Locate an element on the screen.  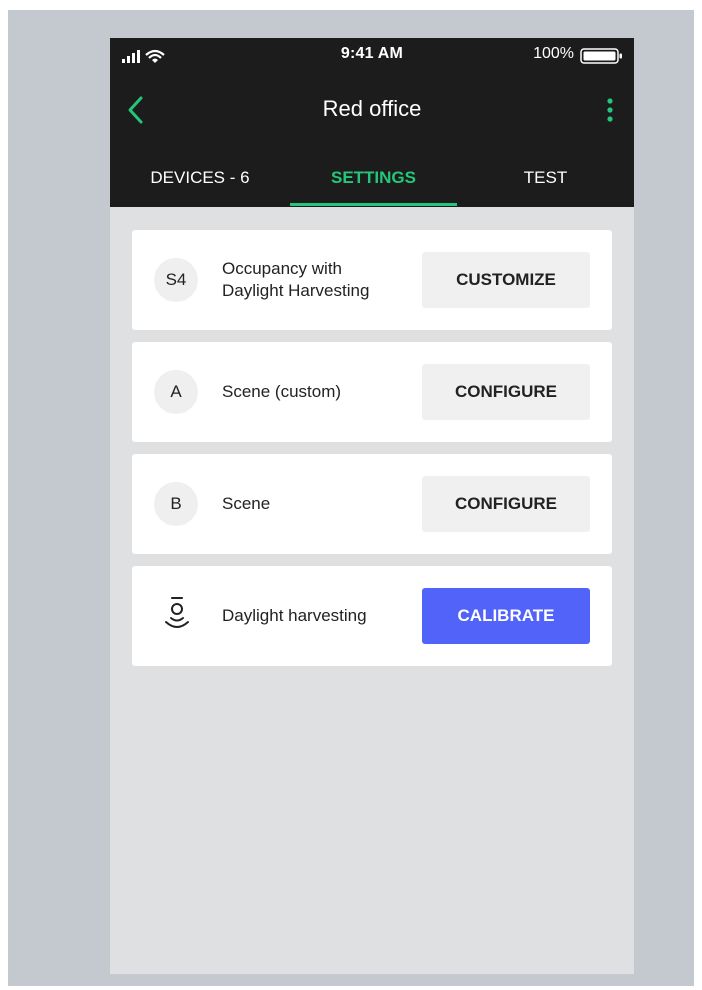
settings-label-line: Occupancy with is located at coordinates (282, 268).